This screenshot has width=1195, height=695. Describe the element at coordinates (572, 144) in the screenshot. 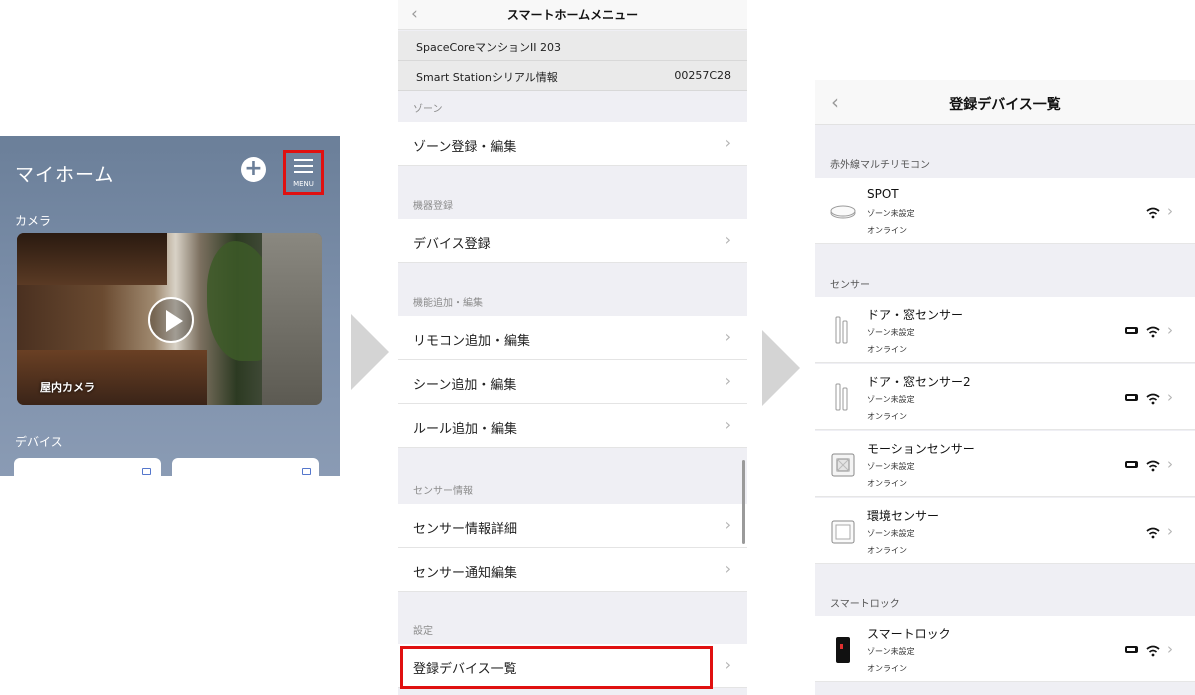

I see `menu-item-zone-edit: ゾーン登録・編集 ›` at that location.